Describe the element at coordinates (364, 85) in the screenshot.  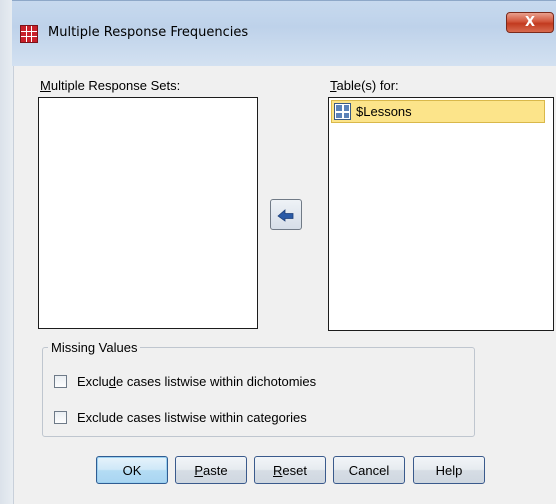
I see `tables-for-label: Table(s) for:` at that location.